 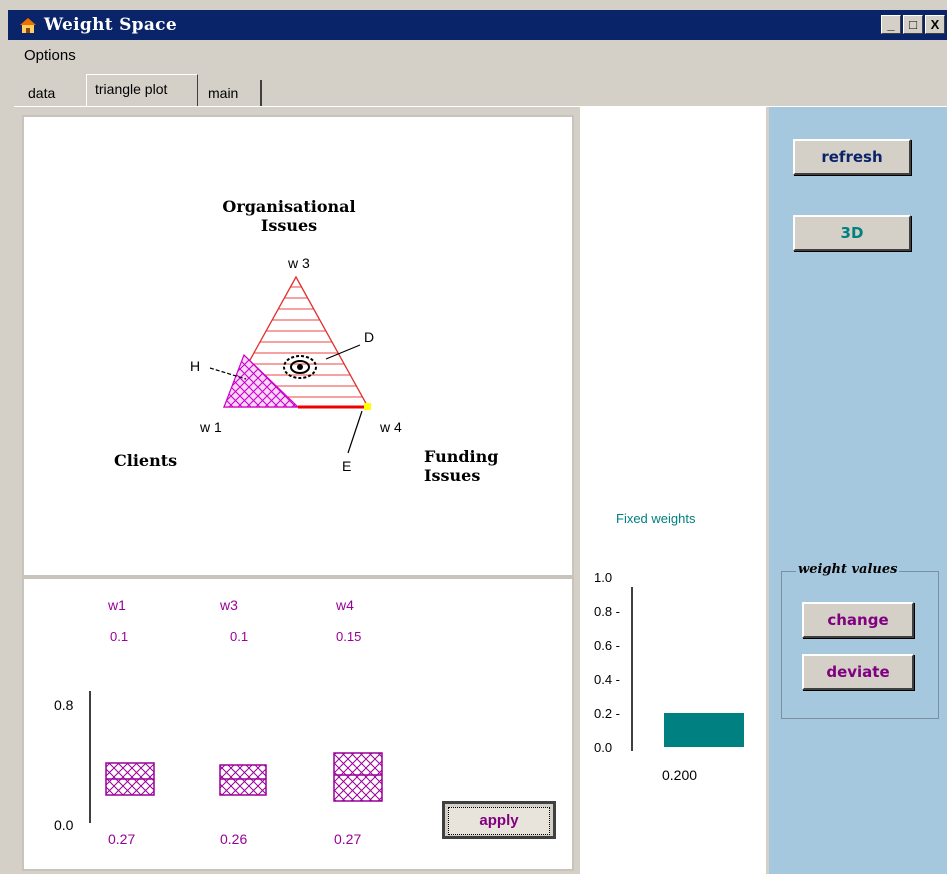 What do you see at coordinates (852, 233) in the screenshot?
I see `3d-button: 3D` at bounding box center [852, 233].